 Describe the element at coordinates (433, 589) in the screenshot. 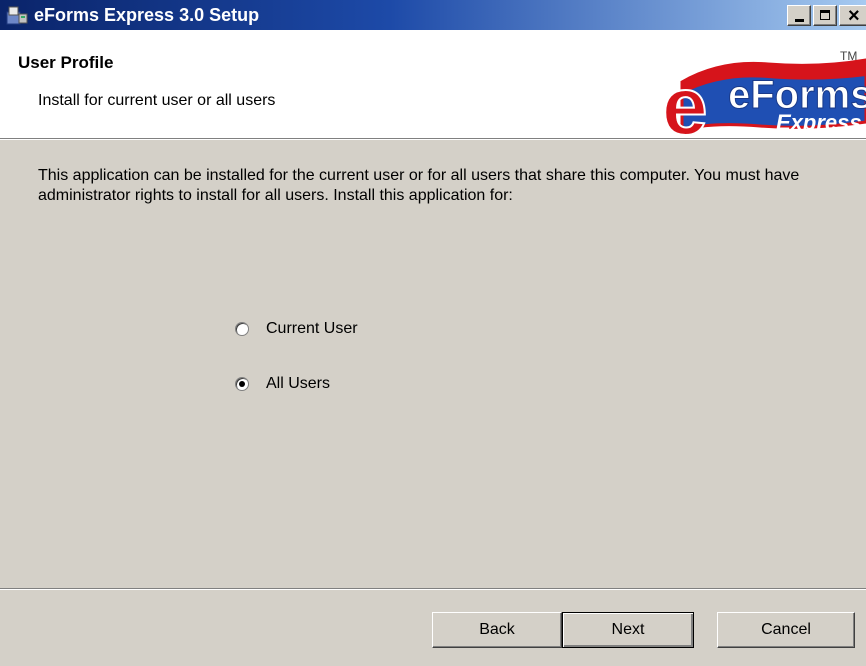

I see `footer-separator-highlight` at that location.